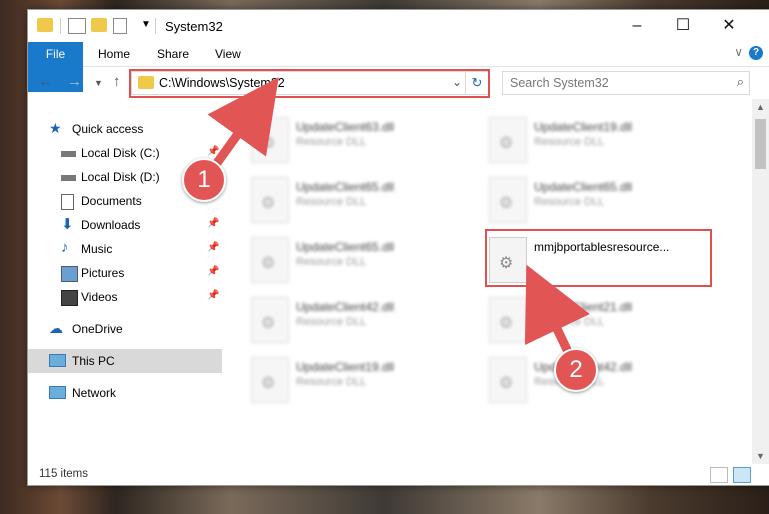 Image resolution: width=769 pixels, height=514 pixels. Describe the element at coordinates (576, 370) in the screenshot. I see `step-2-badge: 2` at that location.